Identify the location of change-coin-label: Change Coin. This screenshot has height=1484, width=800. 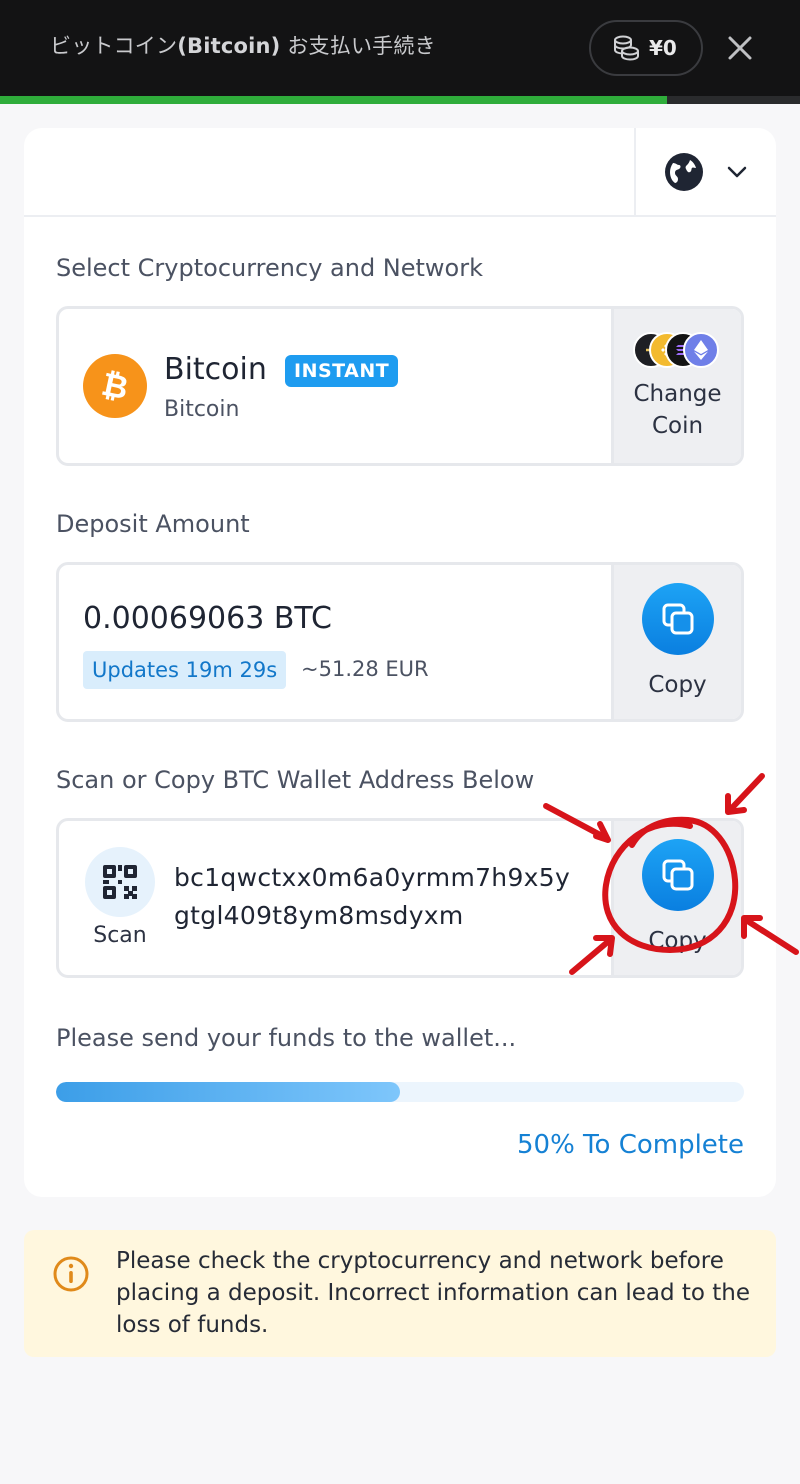
(677, 410).